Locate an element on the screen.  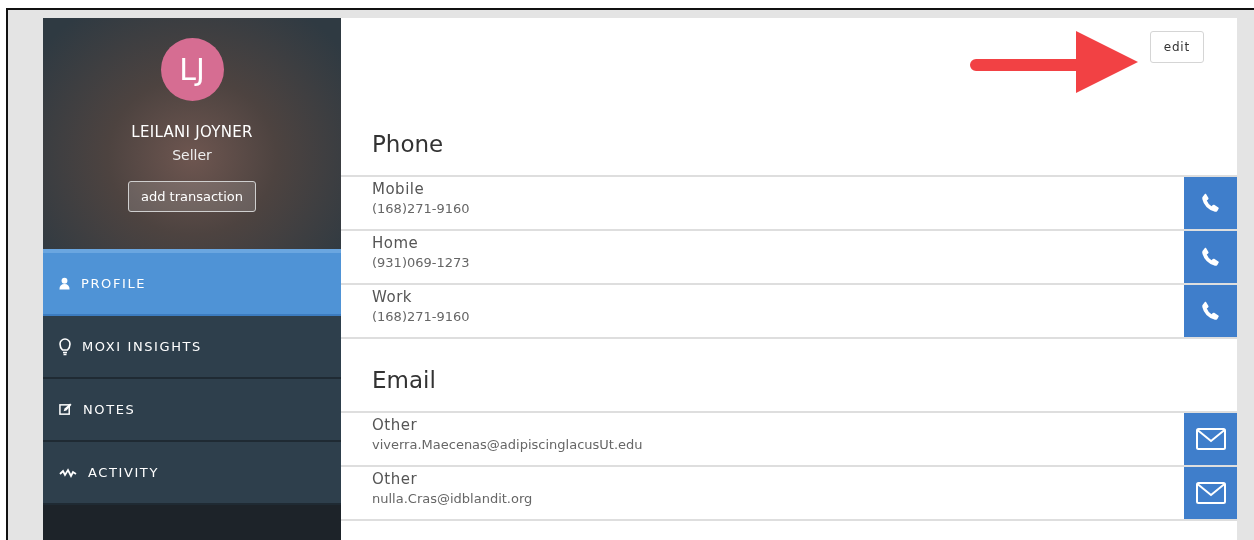
add-transaction-button: add transaction is located at coordinates (191, 196).